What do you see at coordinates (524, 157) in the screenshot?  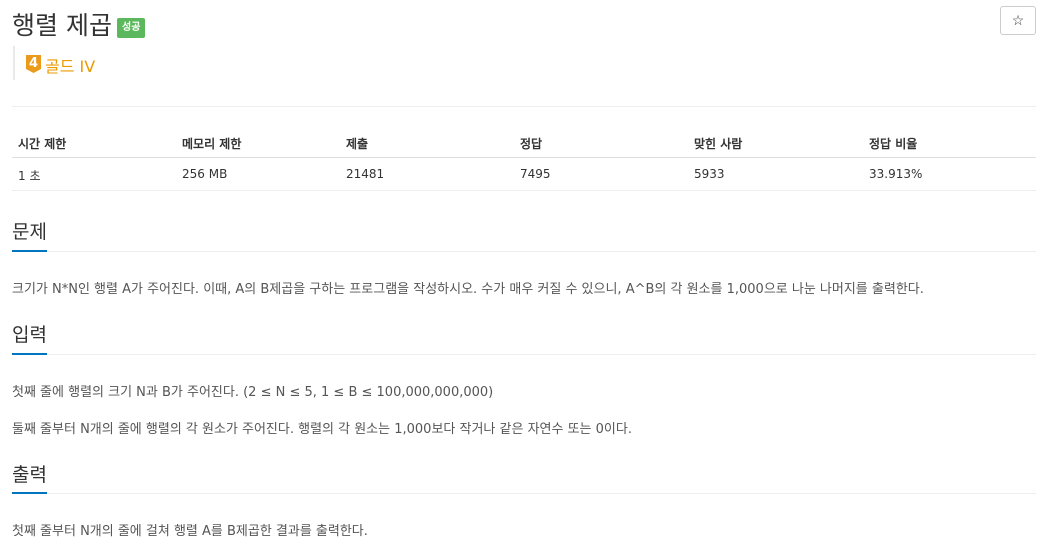 I see `table-header-divider` at bounding box center [524, 157].